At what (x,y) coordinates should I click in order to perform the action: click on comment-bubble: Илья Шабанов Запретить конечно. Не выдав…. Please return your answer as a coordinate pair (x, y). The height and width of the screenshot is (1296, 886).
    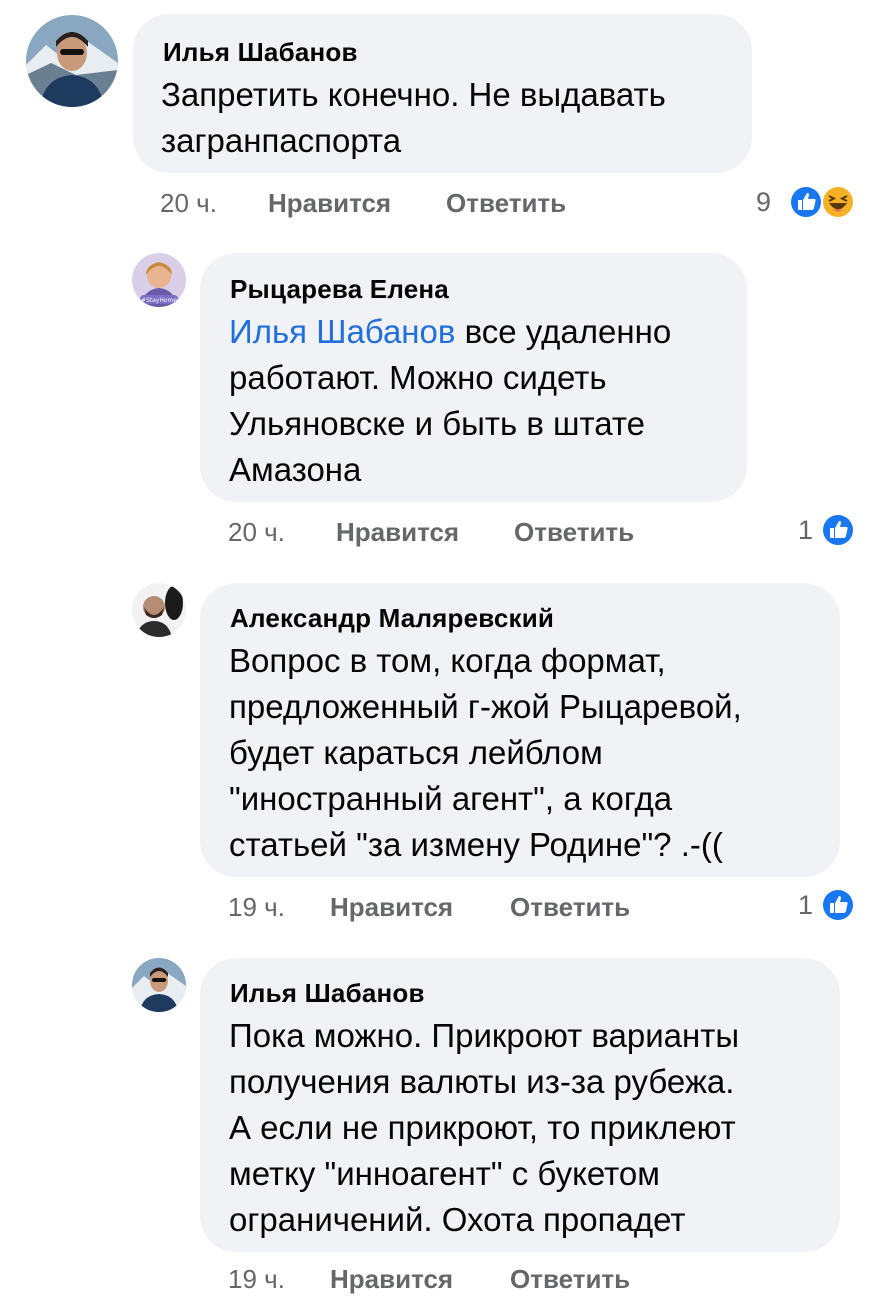
    Looking at the image, I should click on (442, 93).